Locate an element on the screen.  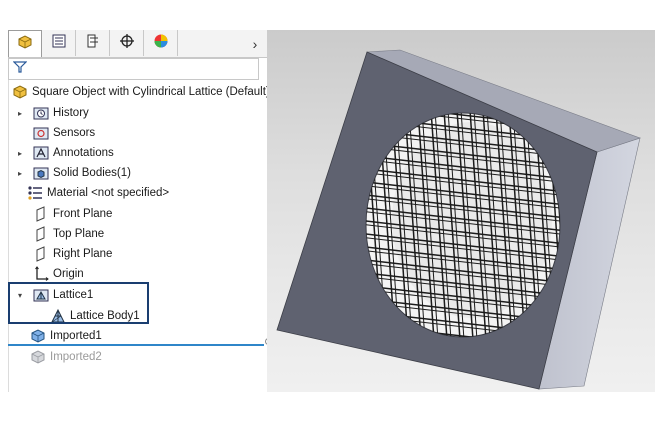
history-folder-icon is located at coordinates (41, 113).